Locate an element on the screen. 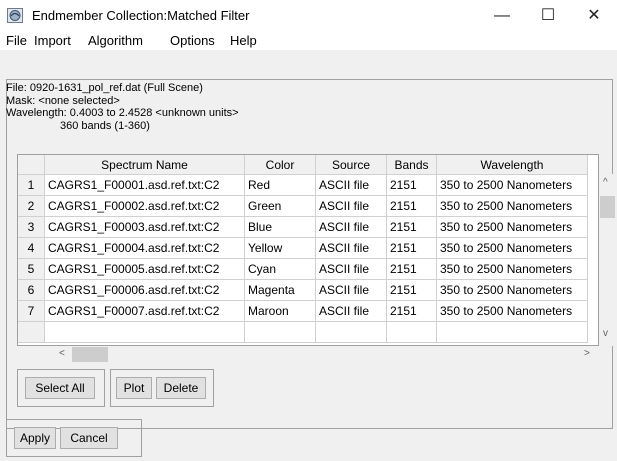 The width and height of the screenshot is (617, 461). select-all-group: Select All is located at coordinates (61, 388).